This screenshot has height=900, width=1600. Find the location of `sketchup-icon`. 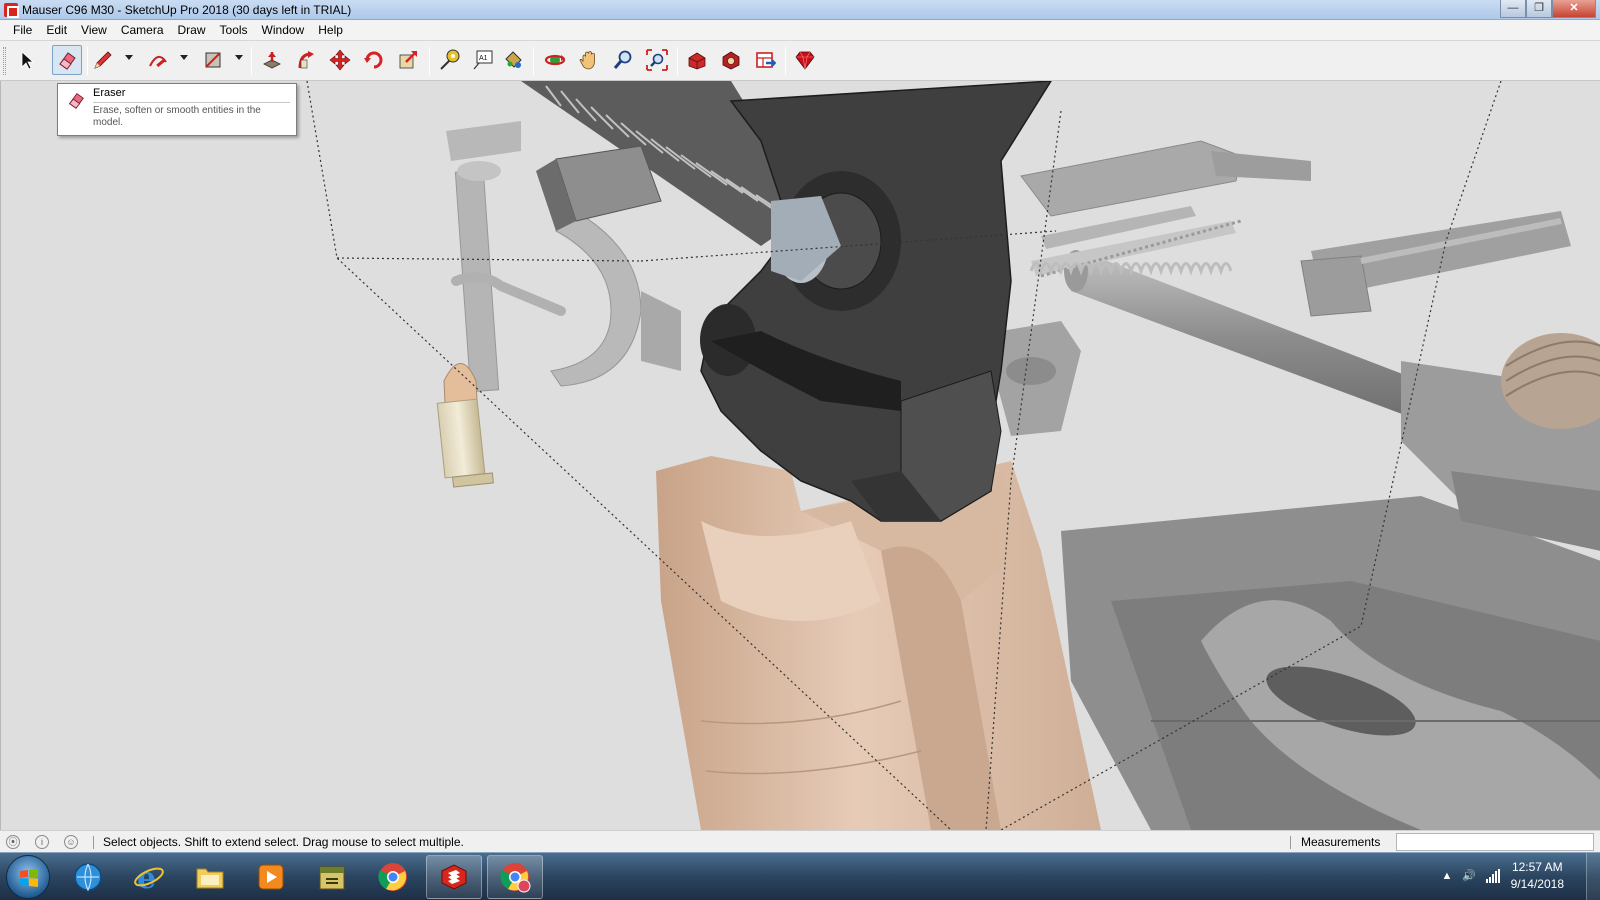

sketchup-icon is located at coordinates (454, 877).